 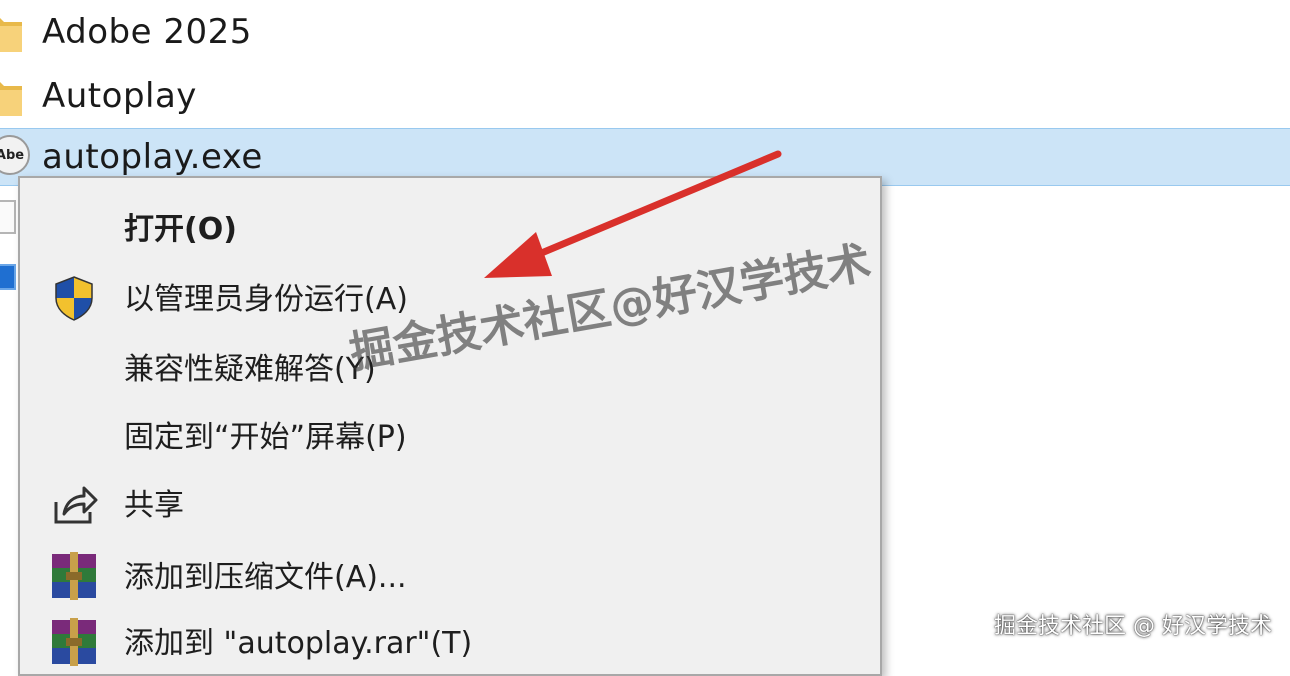 What do you see at coordinates (1133, 626) in the screenshot?
I see `watermark-corner: 掘金技术社区 @ 好汉学技术` at bounding box center [1133, 626].